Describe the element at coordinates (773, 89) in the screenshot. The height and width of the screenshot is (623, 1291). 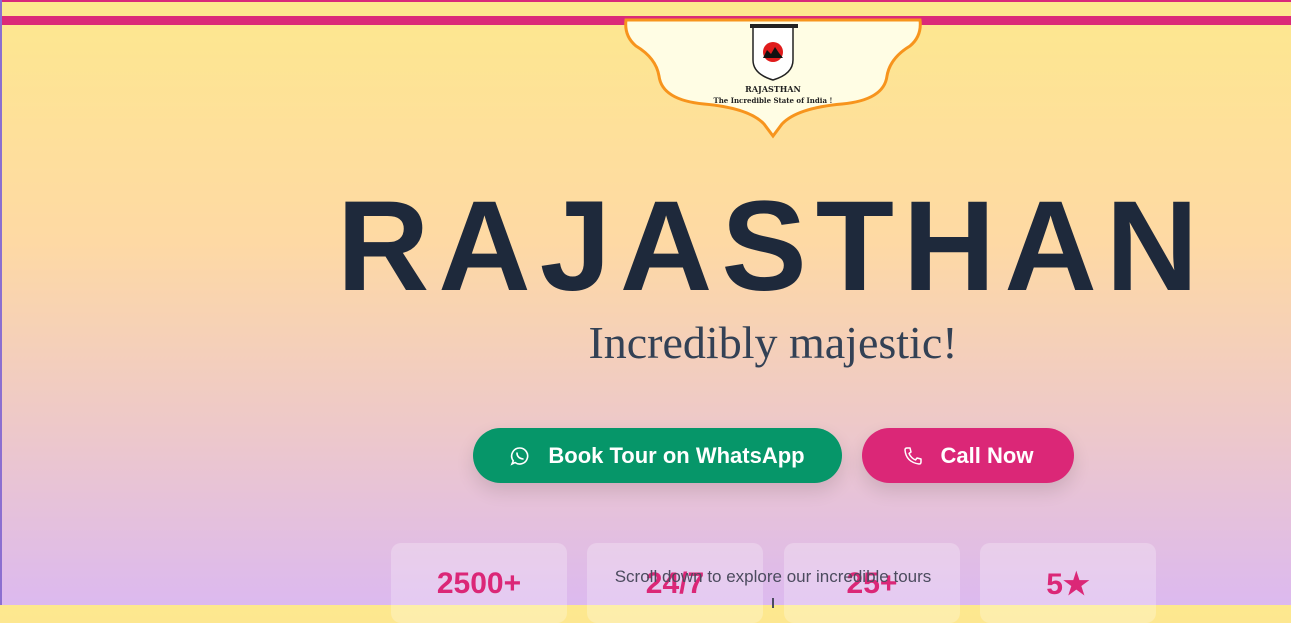
I see `logo-title: RAJASTHAN` at that location.